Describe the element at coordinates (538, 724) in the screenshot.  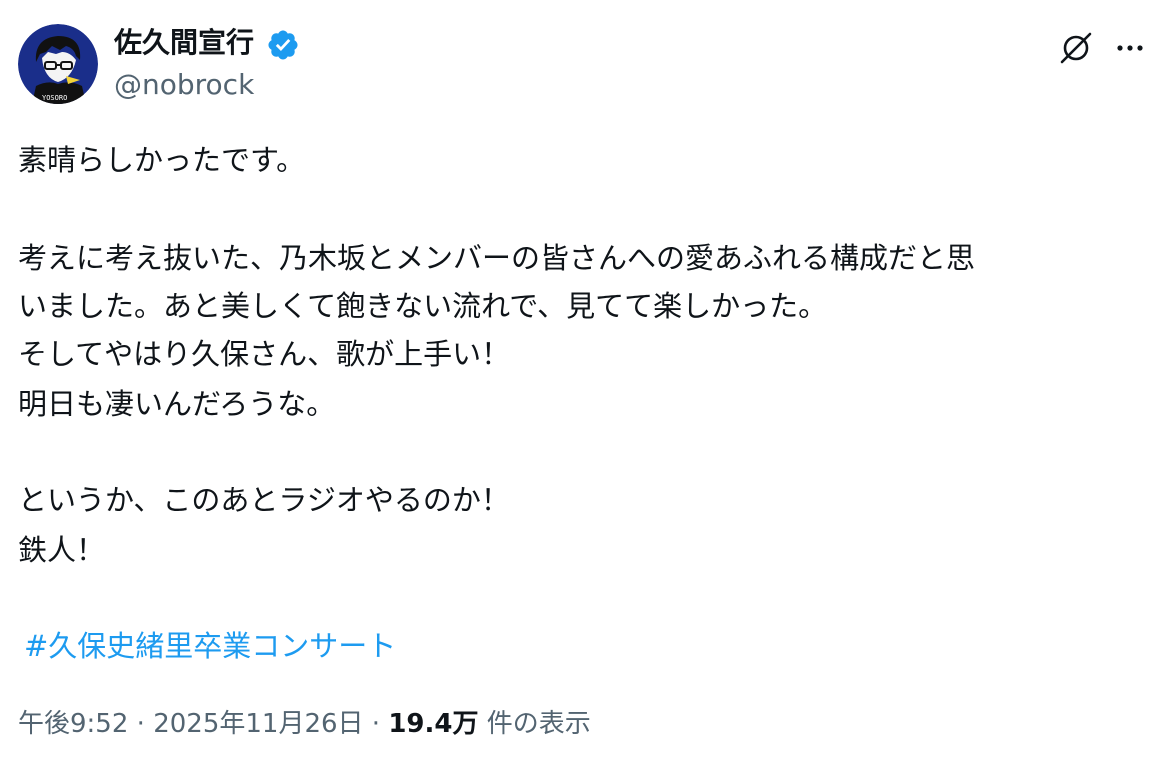
I see `views-label: 件の表示` at that location.